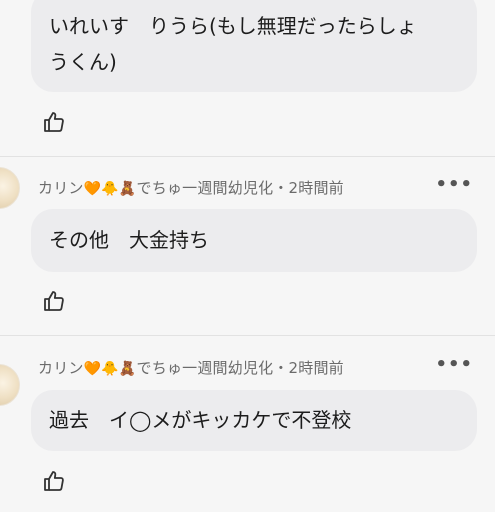 The height and width of the screenshot is (512, 495). I want to click on comment-bubble: その他 大金持ち, so click(254, 240).